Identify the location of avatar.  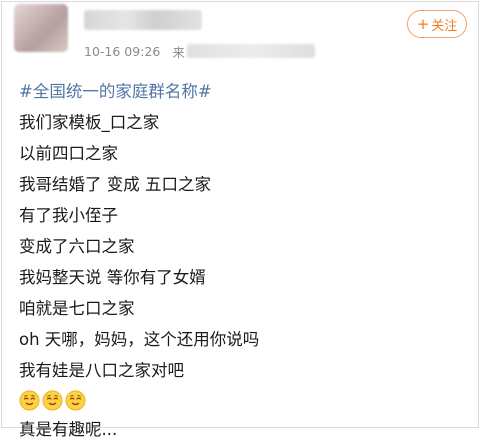
(41, 28).